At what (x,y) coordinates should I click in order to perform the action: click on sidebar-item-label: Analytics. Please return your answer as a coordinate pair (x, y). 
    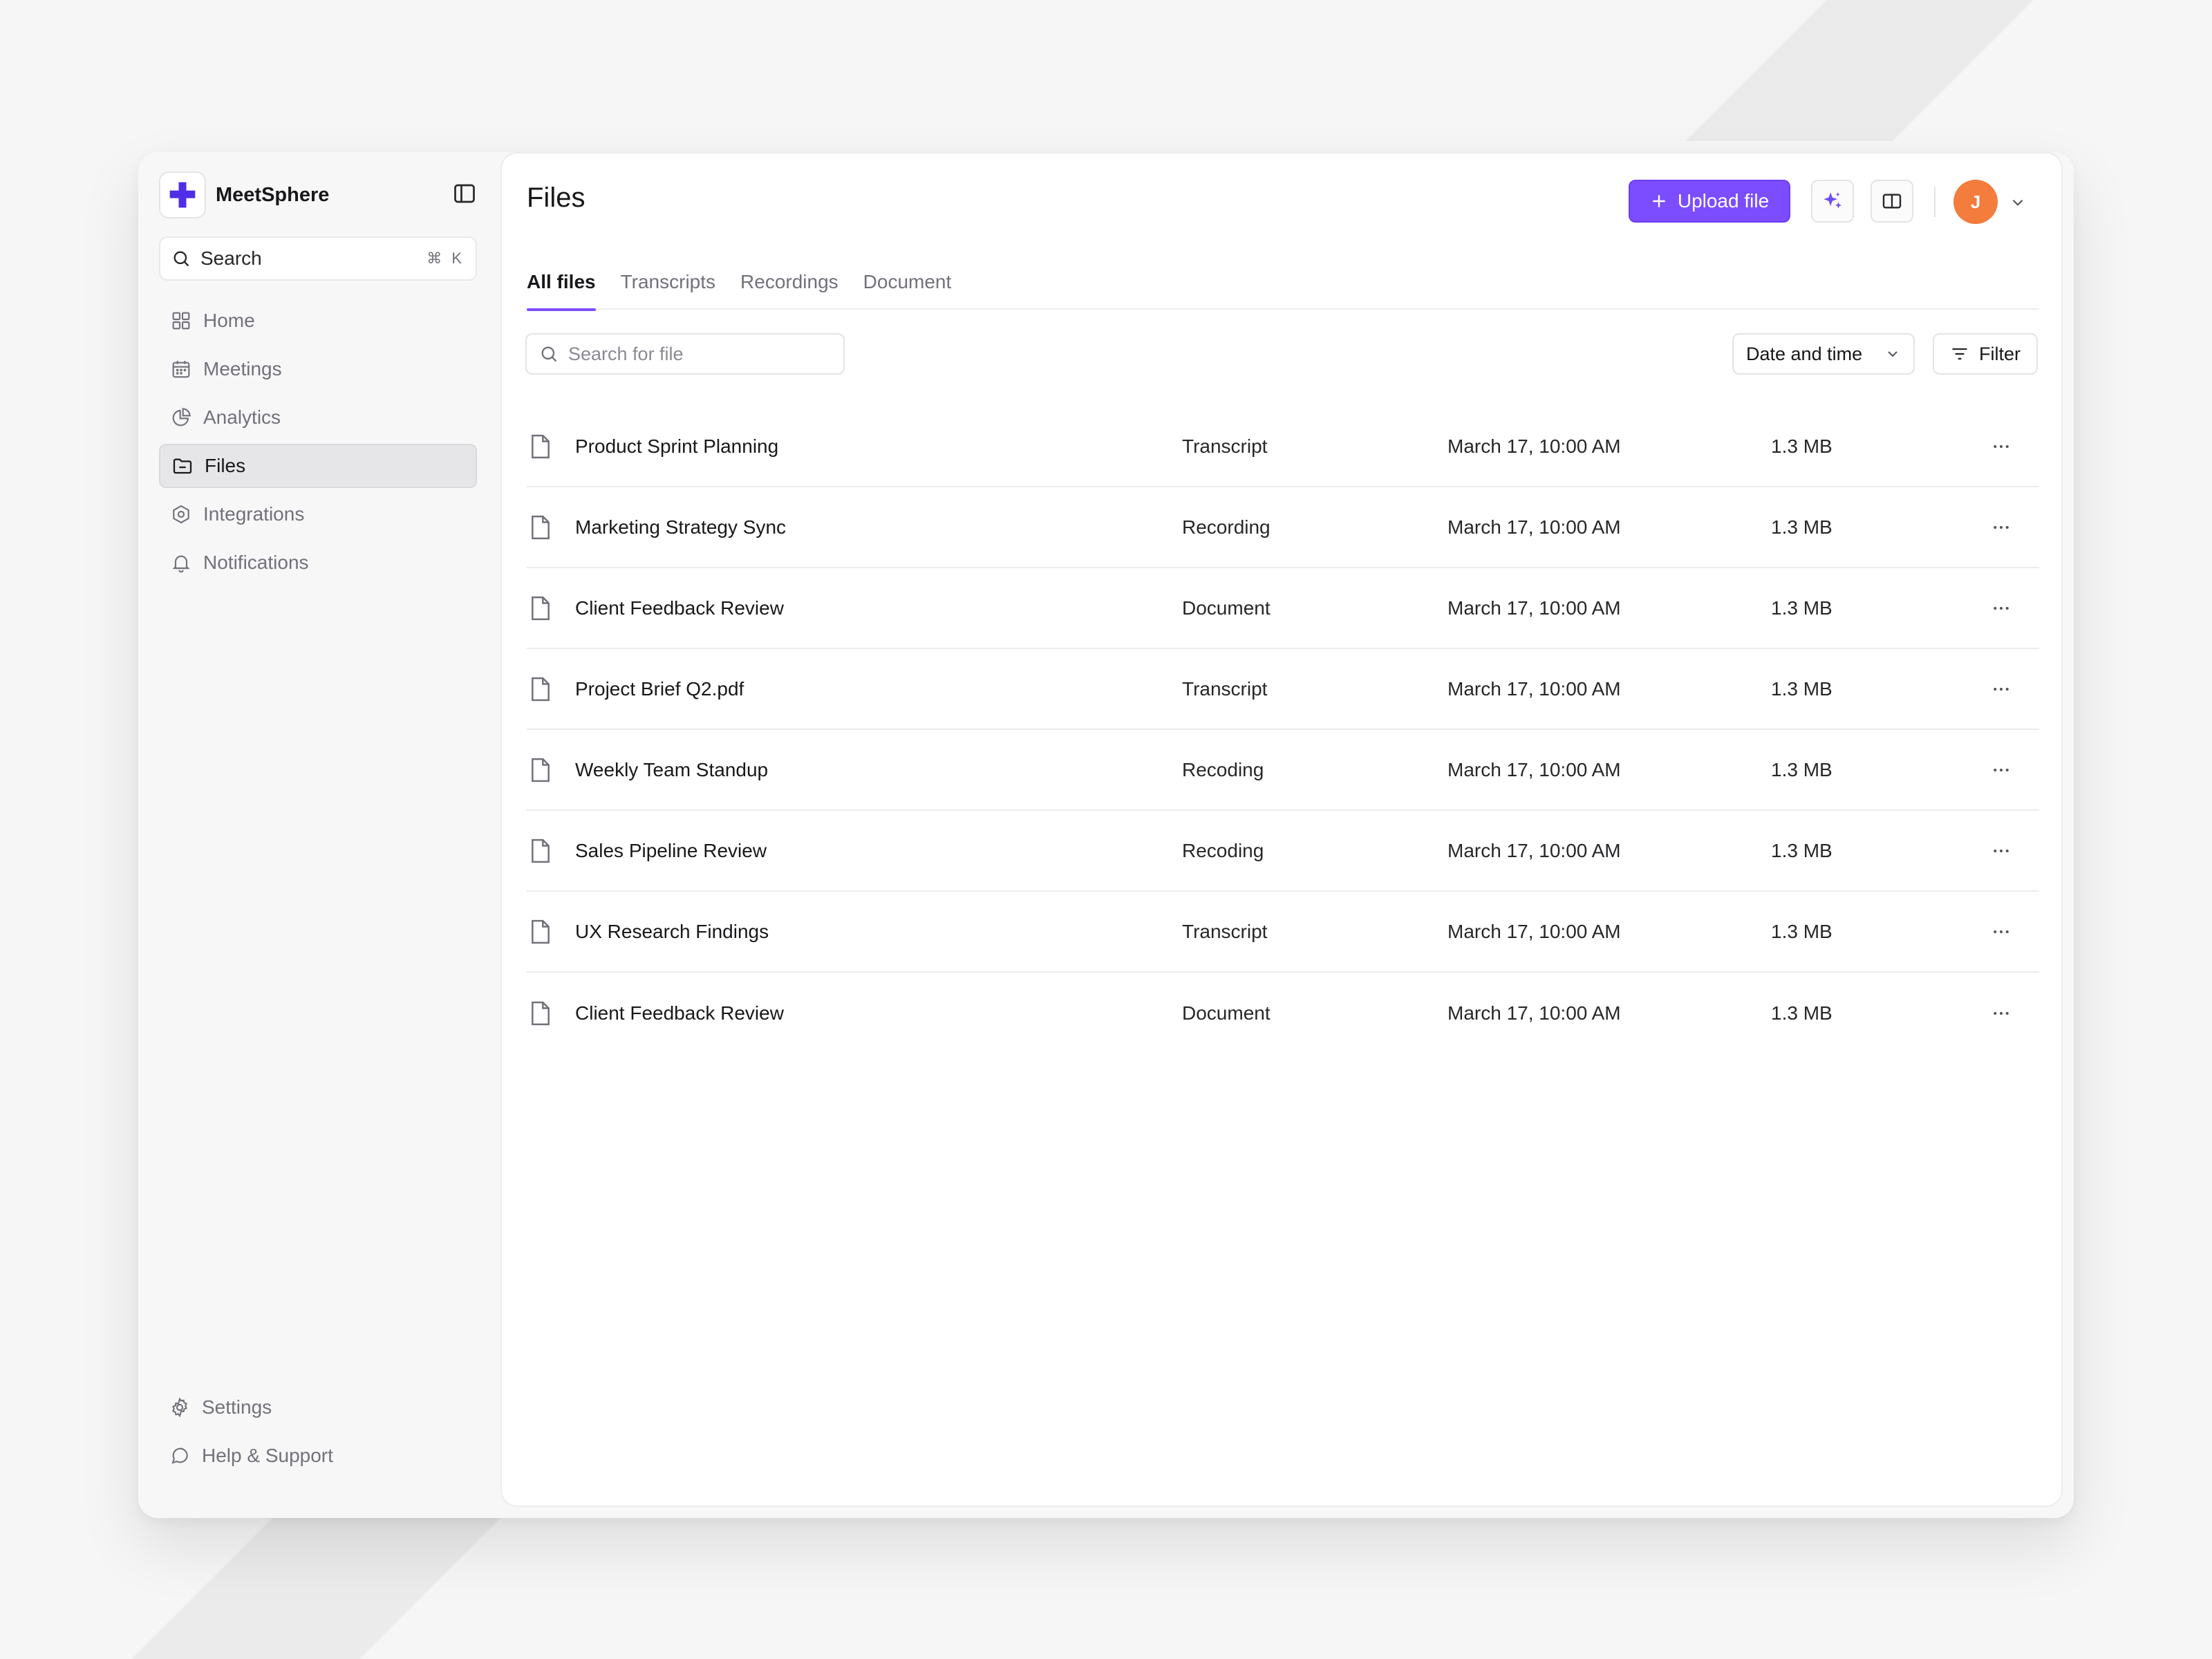
    Looking at the image, I should click on (242, 417).